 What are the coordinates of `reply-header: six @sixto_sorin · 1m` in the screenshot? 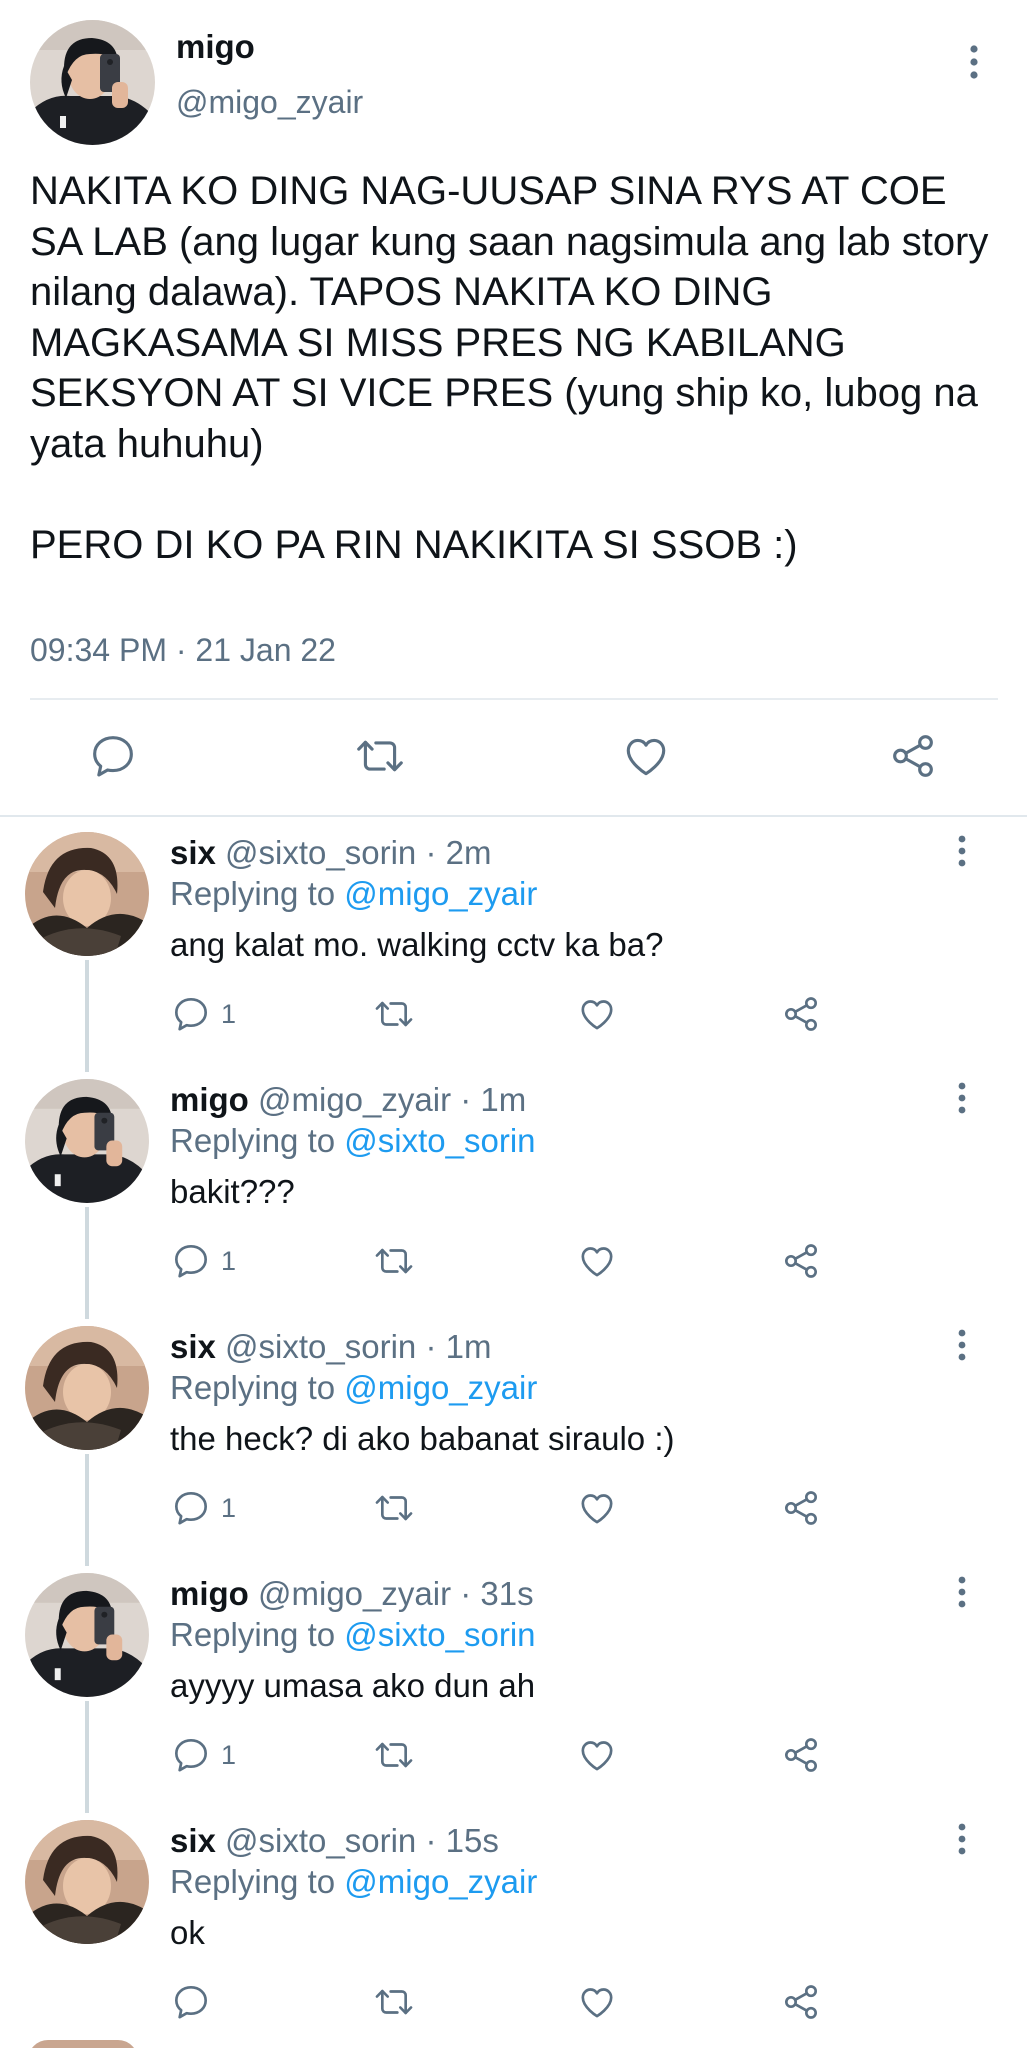 It's located at (330, 1347).